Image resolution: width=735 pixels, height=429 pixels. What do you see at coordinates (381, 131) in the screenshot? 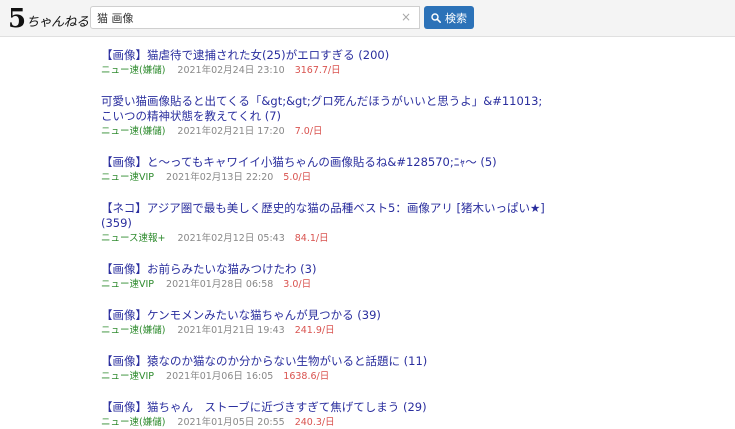
I see `thread-meta: ニュー速(嫌儲) 2021年02月21日 17:20 7.0/日` at bounding box center [381, 131].